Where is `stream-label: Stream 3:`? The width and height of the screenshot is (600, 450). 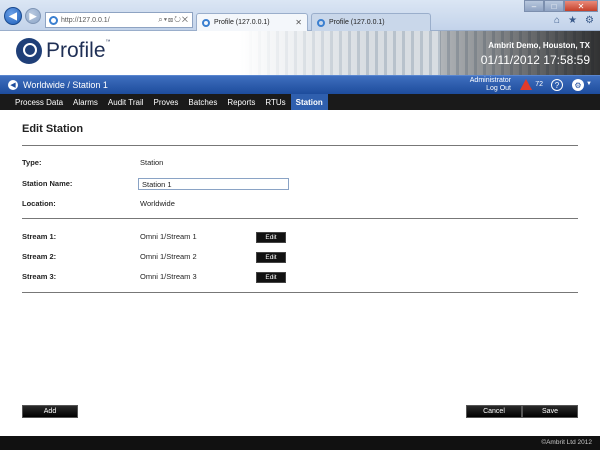
stream-label: Stream 3: is located at coordinates (39, 276).